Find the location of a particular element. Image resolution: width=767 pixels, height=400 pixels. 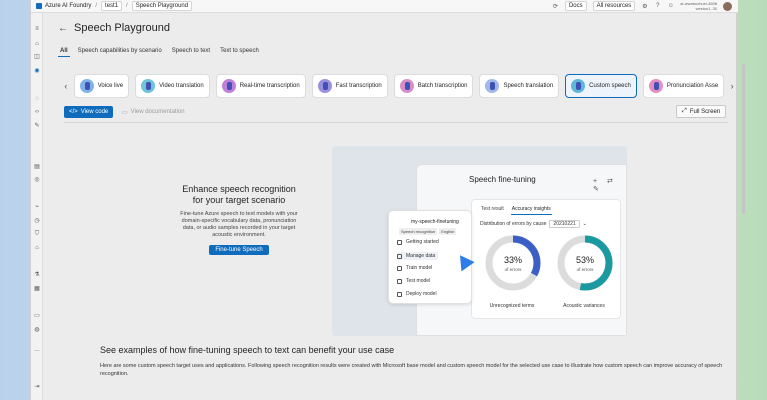

card-video-translation: Video translation is located at coordinates (172, 86).